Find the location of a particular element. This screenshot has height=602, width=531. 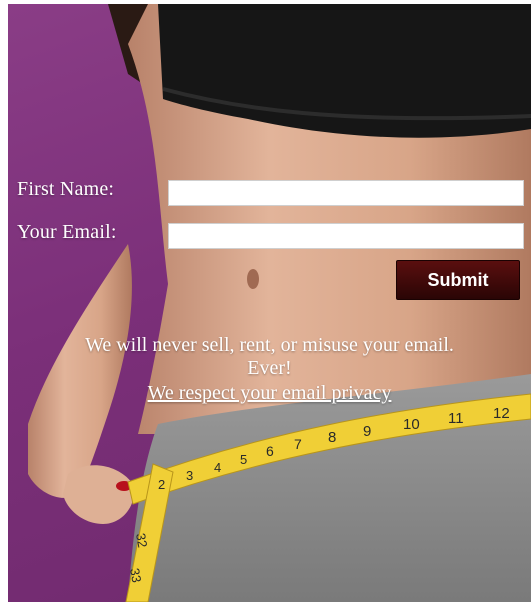

submit-button: Submit is located at coordinates (458, 280).